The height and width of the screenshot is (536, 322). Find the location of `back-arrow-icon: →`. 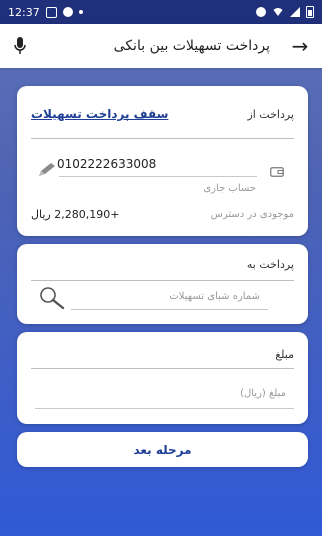

back-arrow-icon: → is located at coordinates (300, 46).